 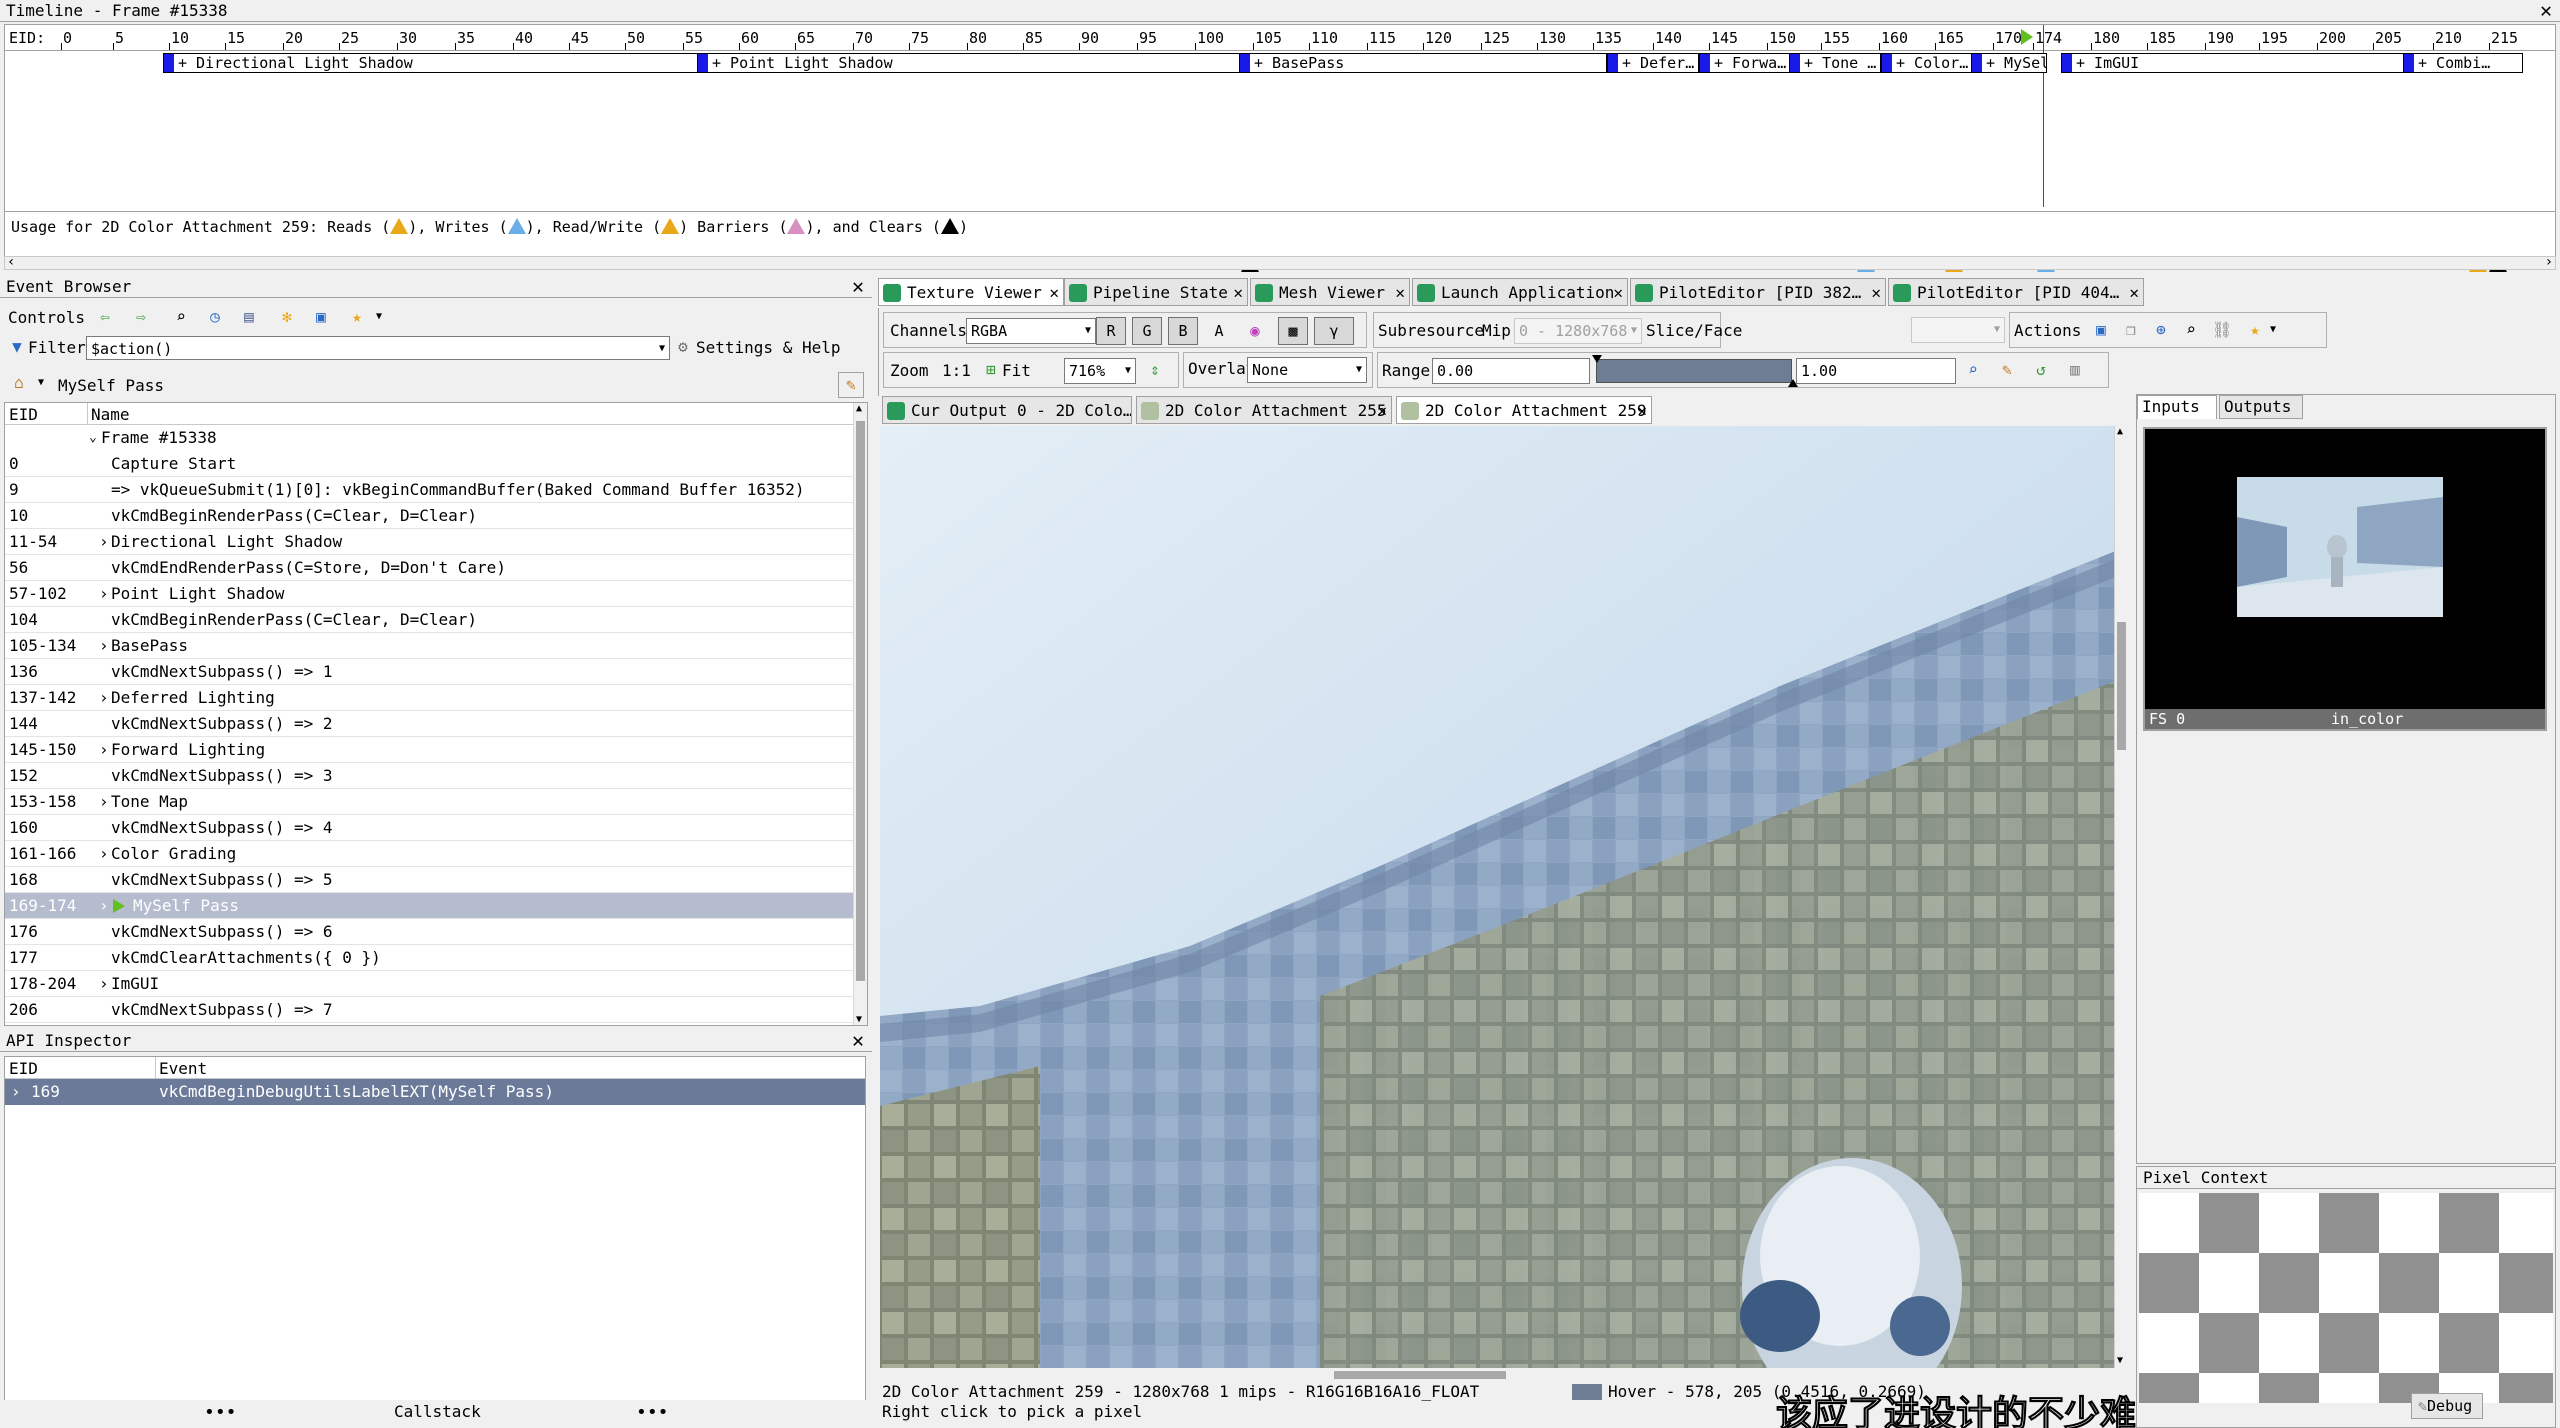 I want to click on overlay-select: None ▼, so click(x=1307, y=370).